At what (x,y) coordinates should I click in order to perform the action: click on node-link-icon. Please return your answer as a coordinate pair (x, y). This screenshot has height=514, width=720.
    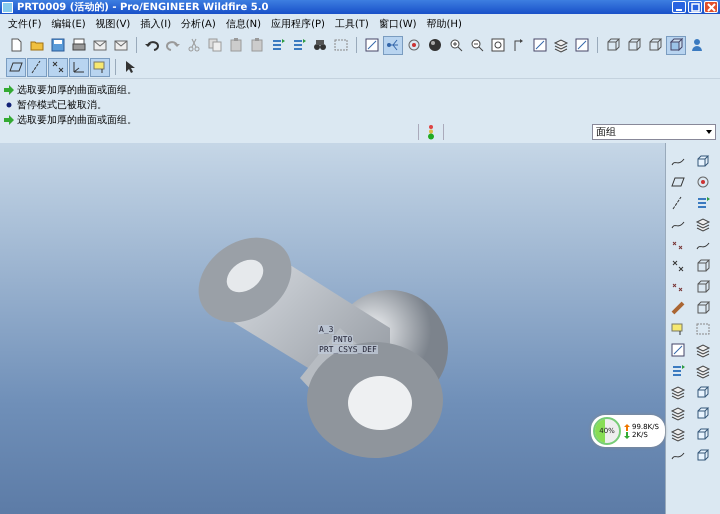
    Looking at the image, I should click on (393, 45).